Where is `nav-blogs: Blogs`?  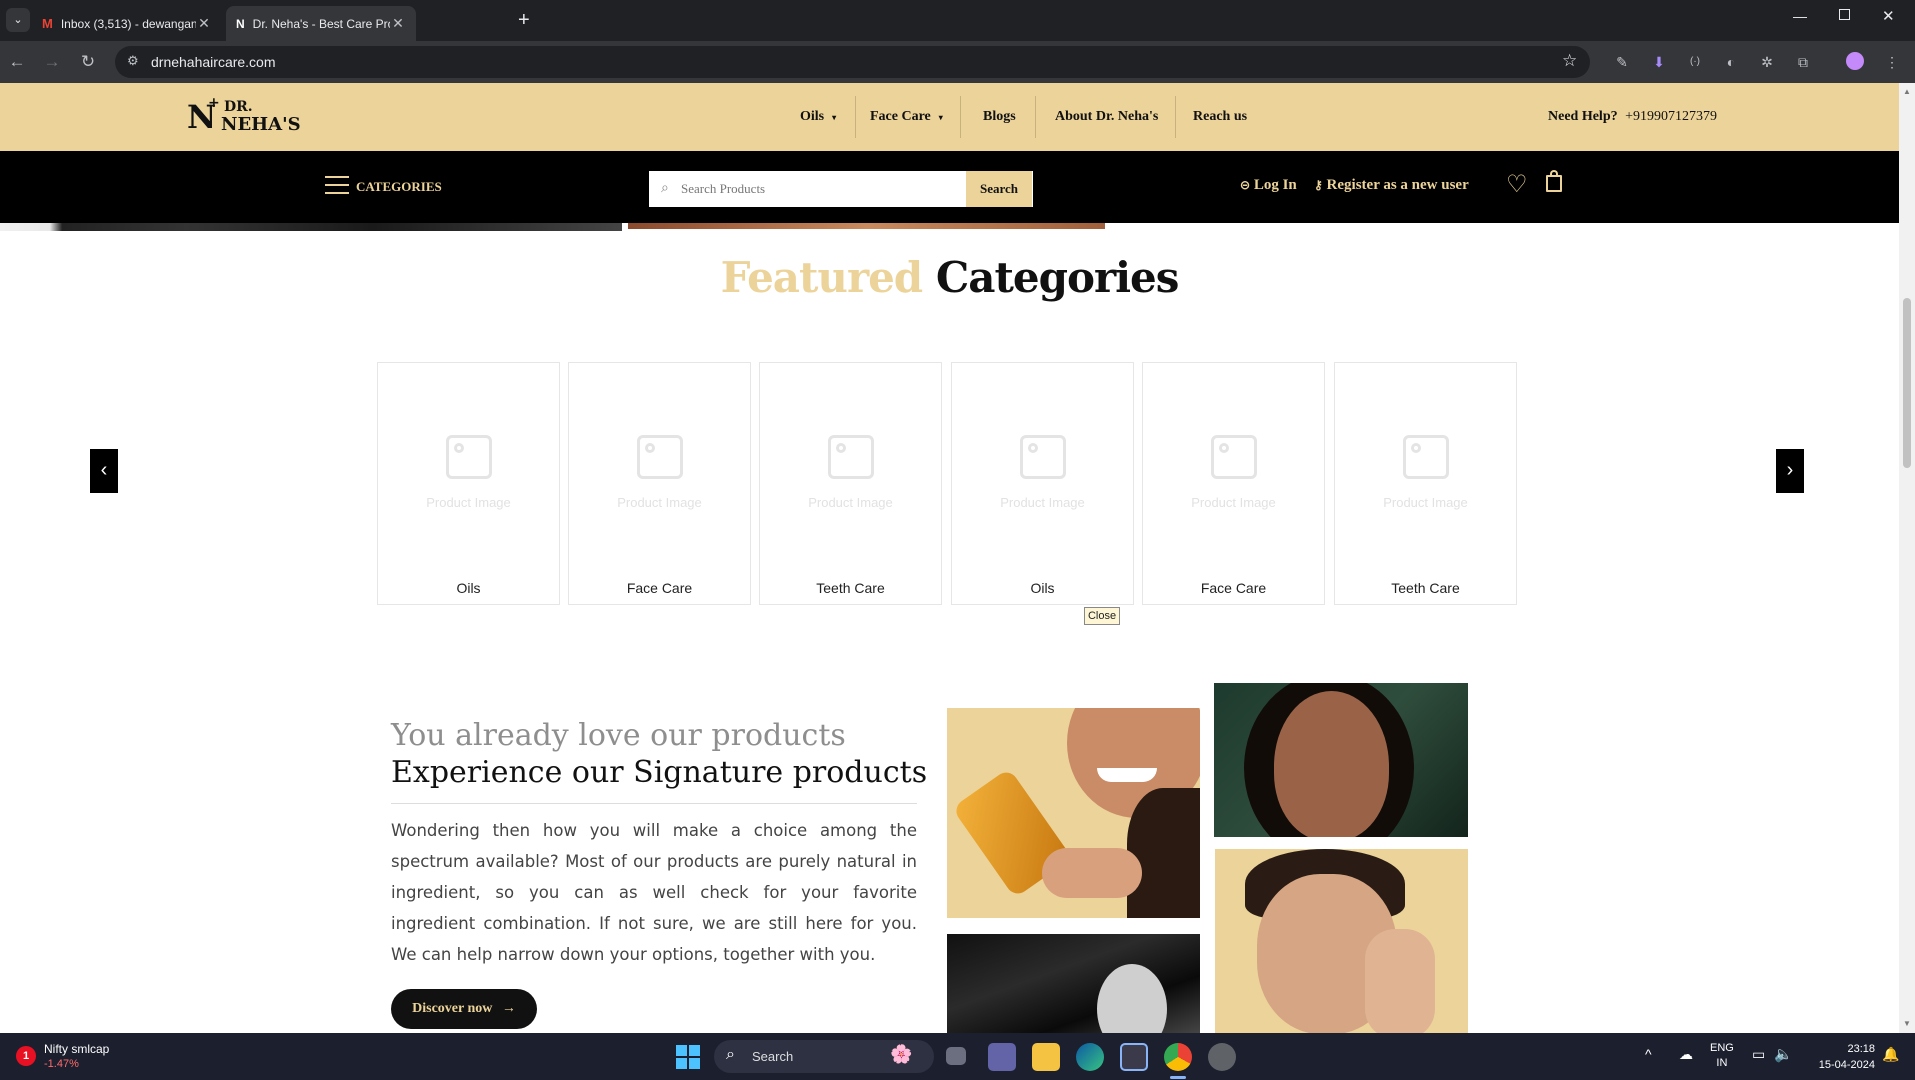 nav-blogs: Blogs is located at coordinates (999, 117).